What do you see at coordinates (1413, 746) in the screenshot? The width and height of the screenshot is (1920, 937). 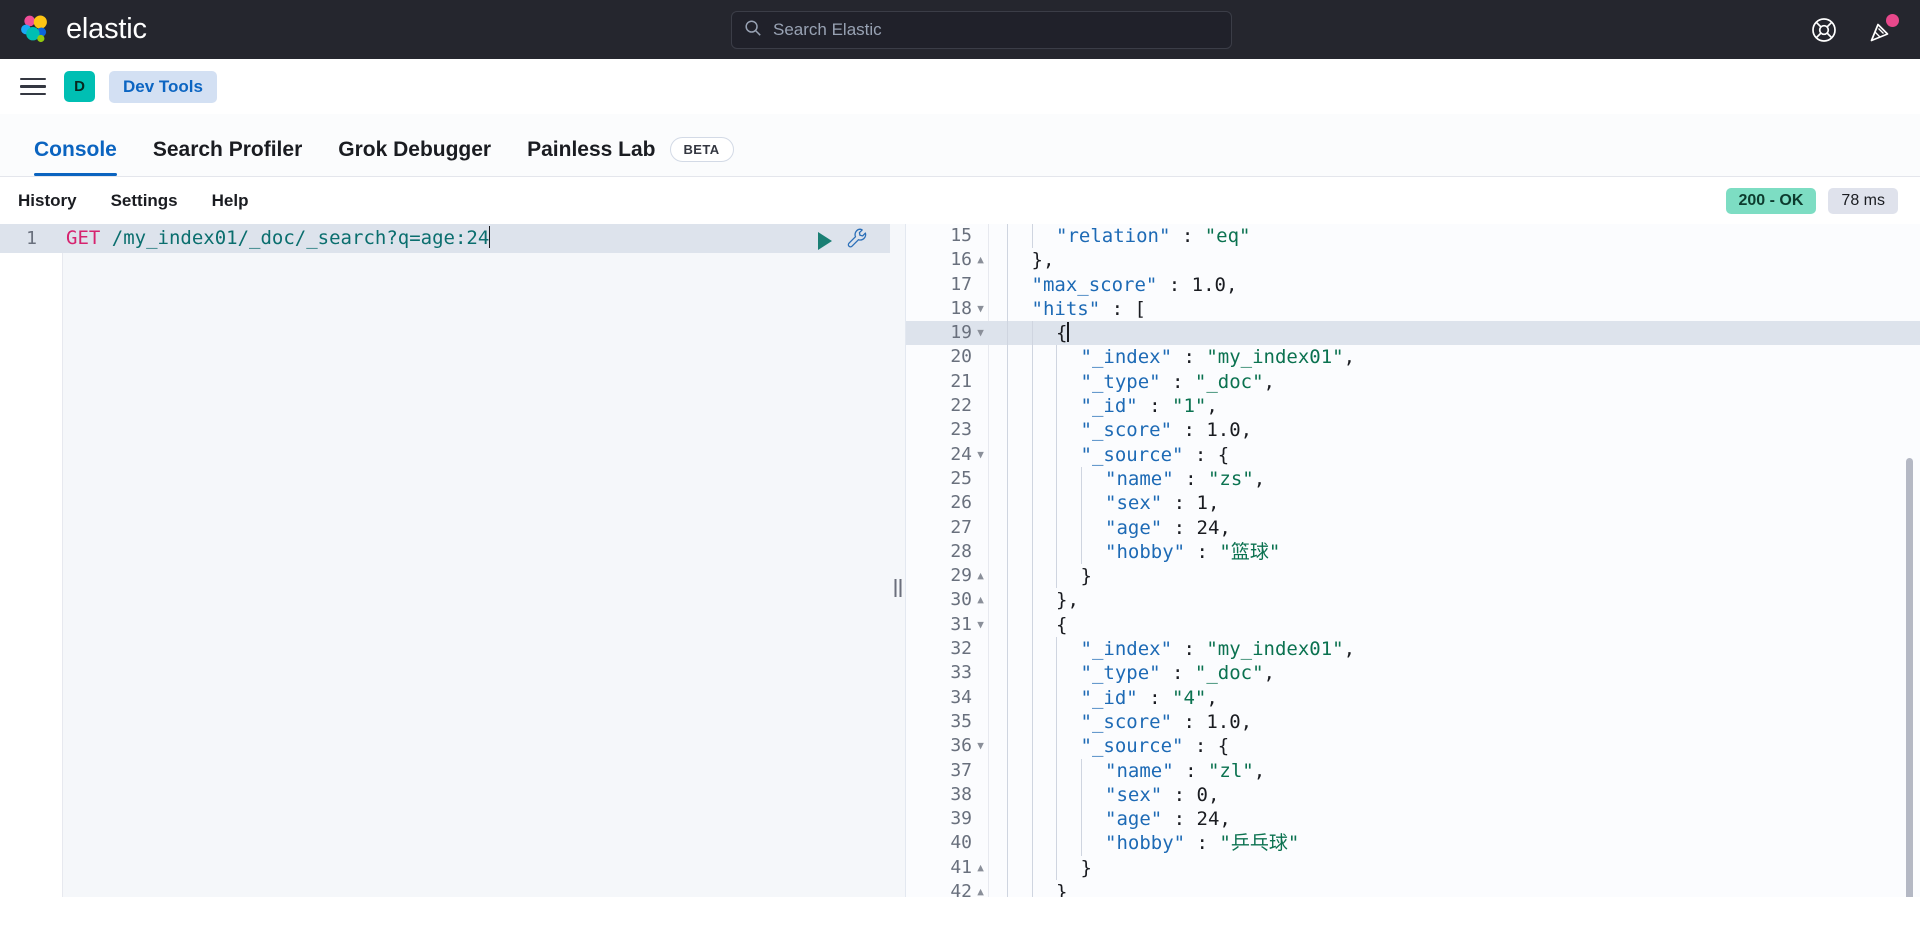 I see `response-line: 36 ▼ "_source" : {` at bounding box center [1413, 746].